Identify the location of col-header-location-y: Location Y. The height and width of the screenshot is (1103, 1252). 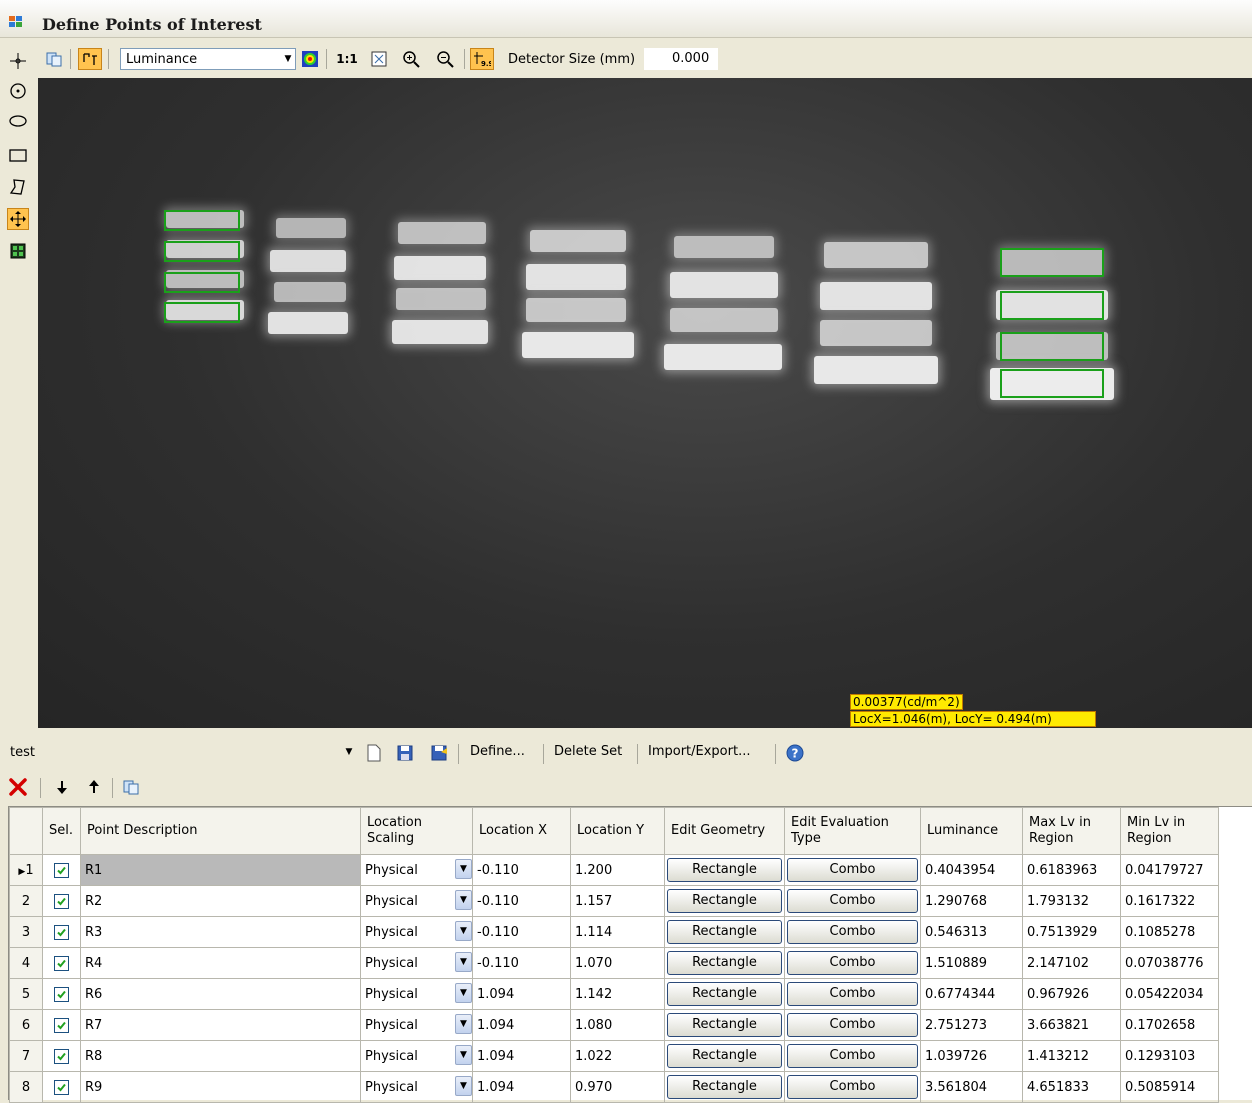
(617, 831).